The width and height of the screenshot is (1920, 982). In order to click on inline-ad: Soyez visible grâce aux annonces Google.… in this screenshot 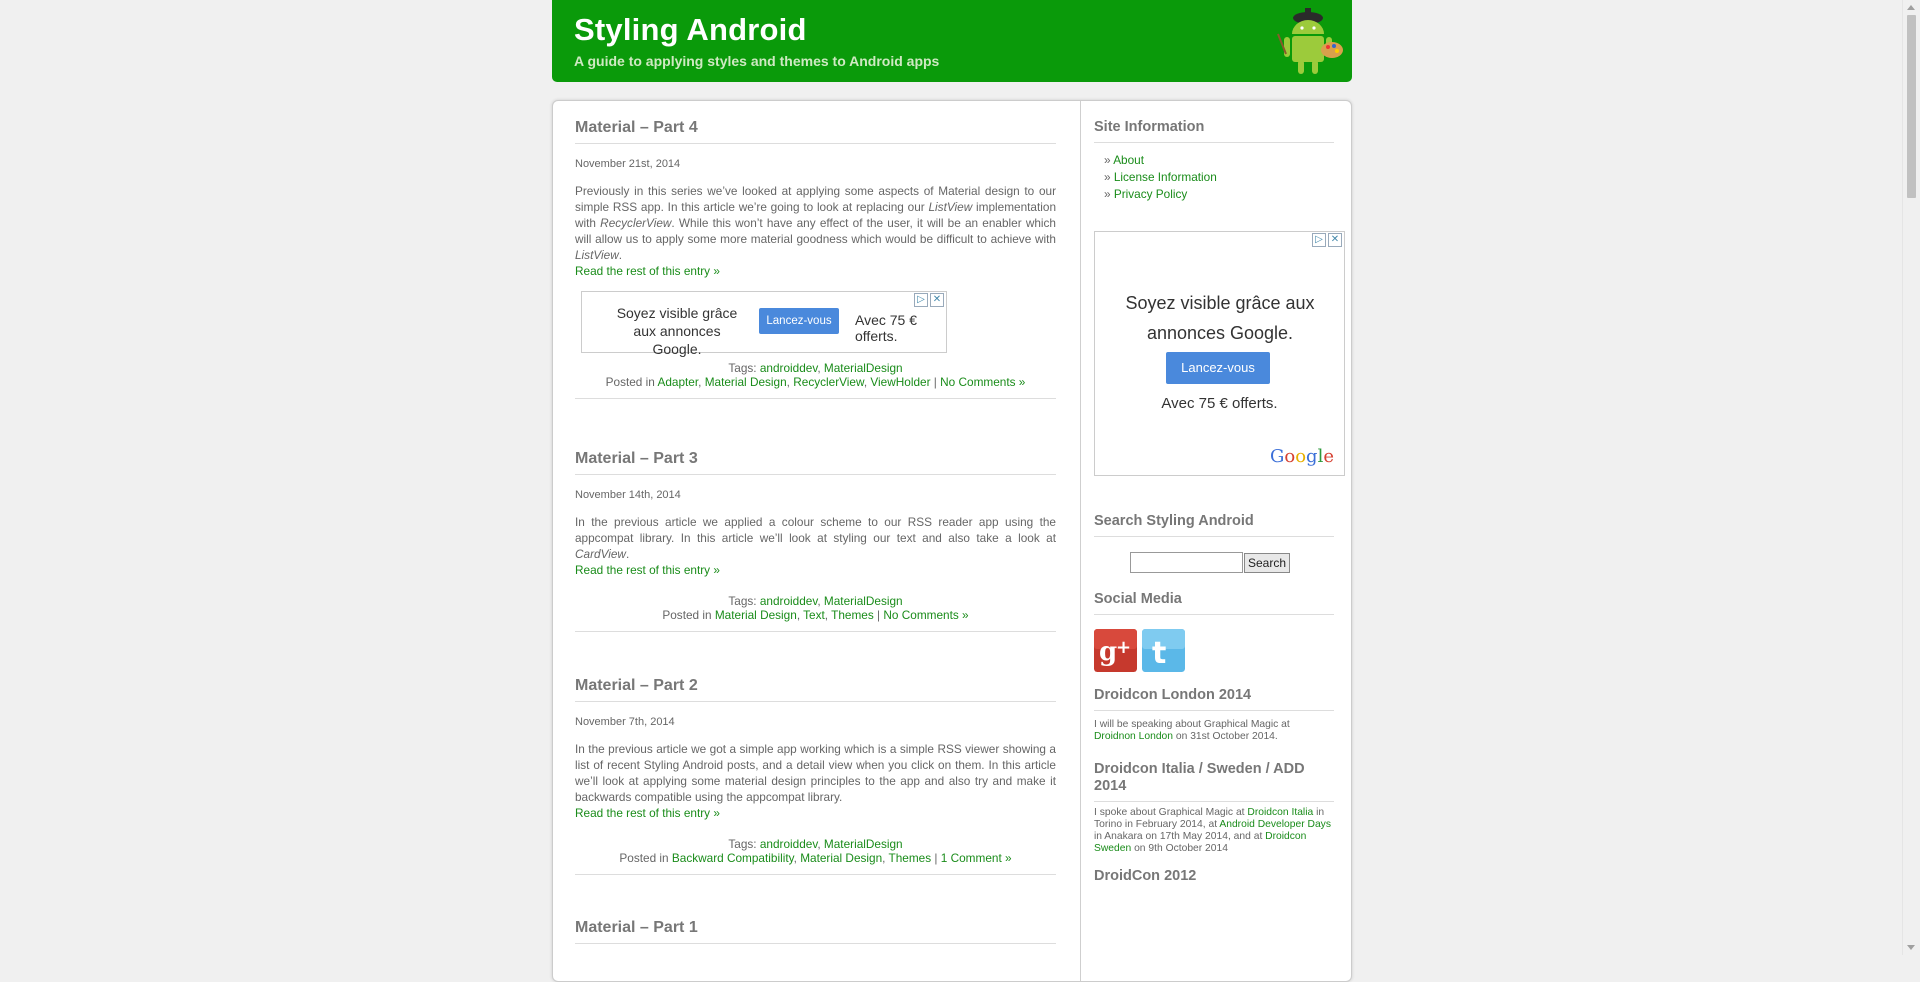, I will do `click(764, 324)`.